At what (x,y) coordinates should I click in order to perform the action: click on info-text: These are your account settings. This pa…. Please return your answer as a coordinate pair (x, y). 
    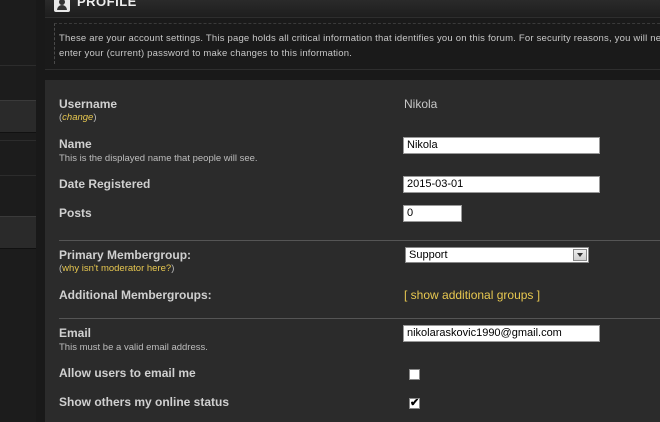
    Looking at the image, I should click on (359, 46).